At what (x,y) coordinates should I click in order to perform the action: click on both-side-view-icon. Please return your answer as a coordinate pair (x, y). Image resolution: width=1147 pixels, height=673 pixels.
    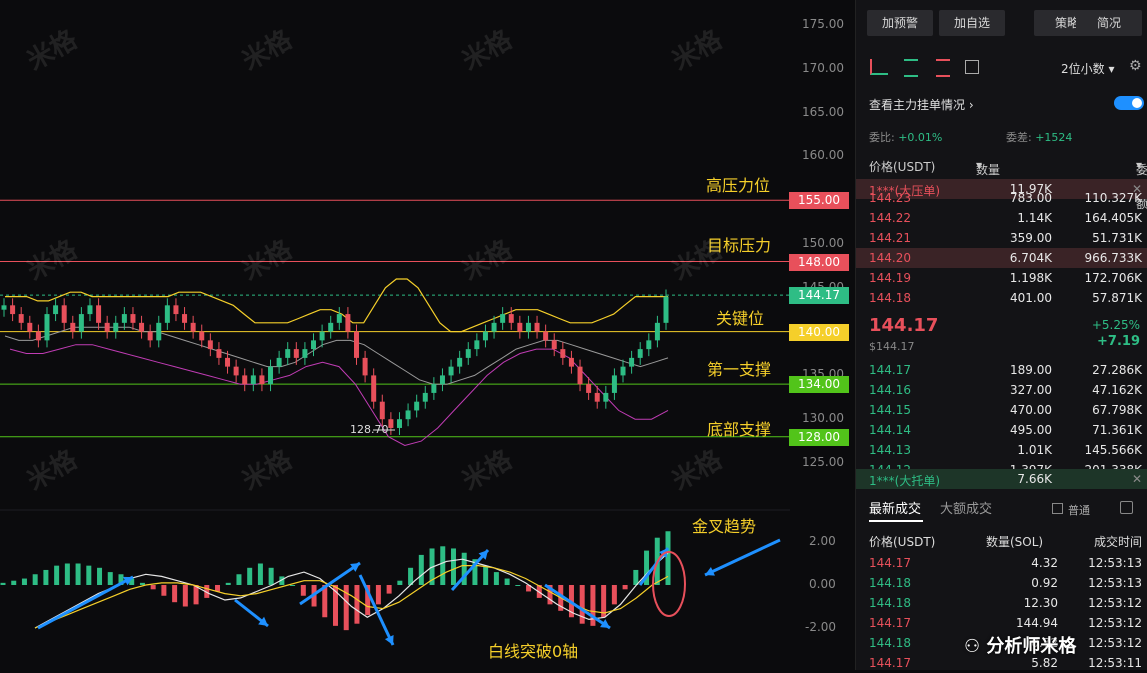
    Looking at the image, I should click on (879, 67).